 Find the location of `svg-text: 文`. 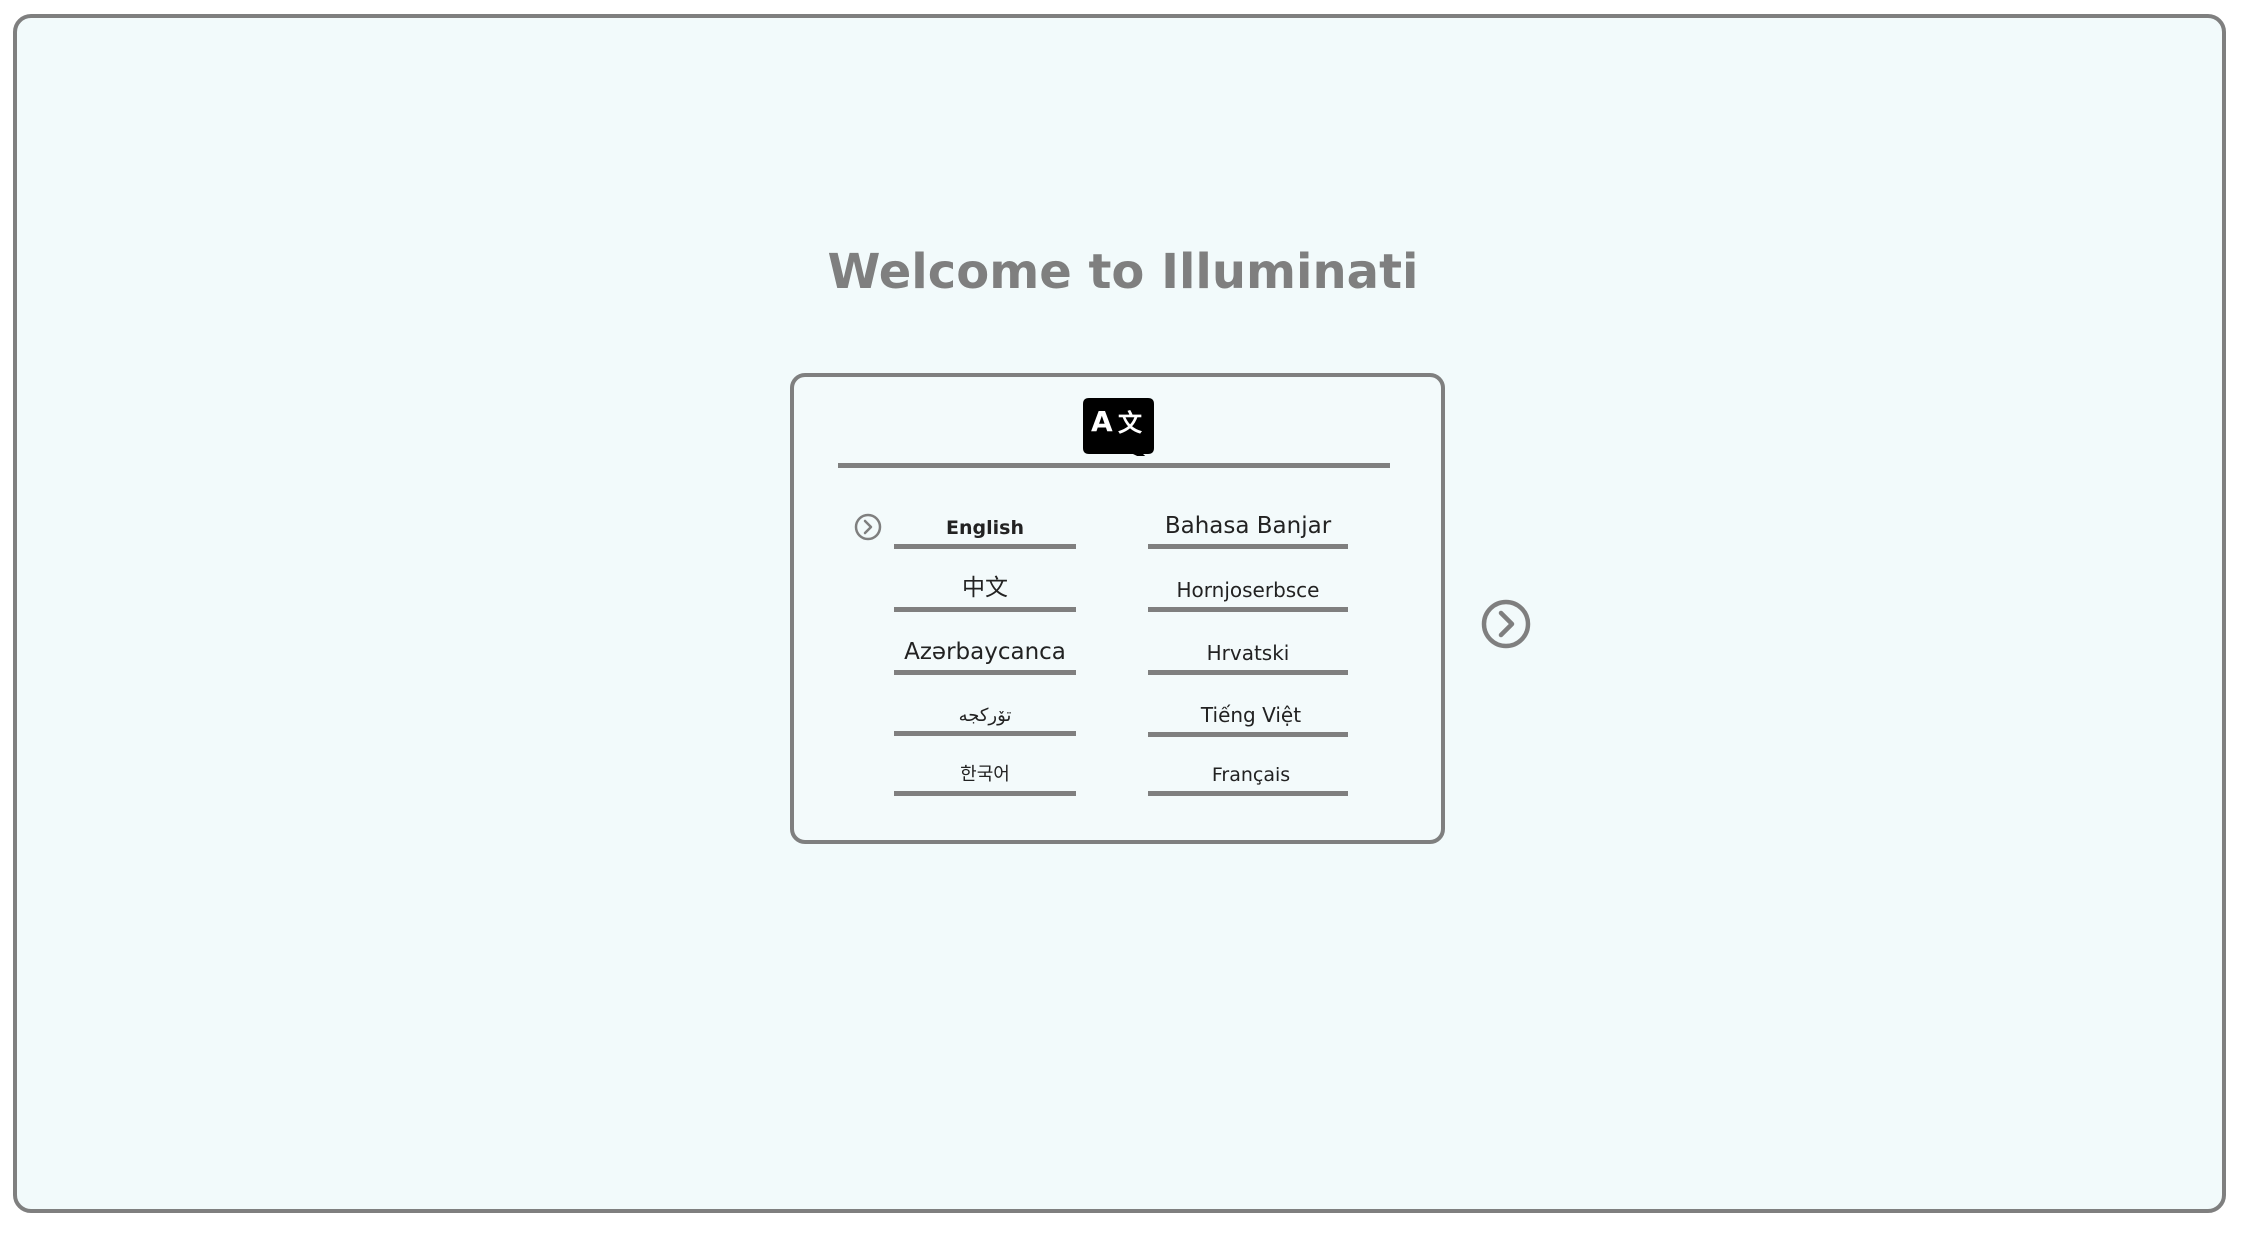

svg-text: 文 is located at coordinates (1130, 423).